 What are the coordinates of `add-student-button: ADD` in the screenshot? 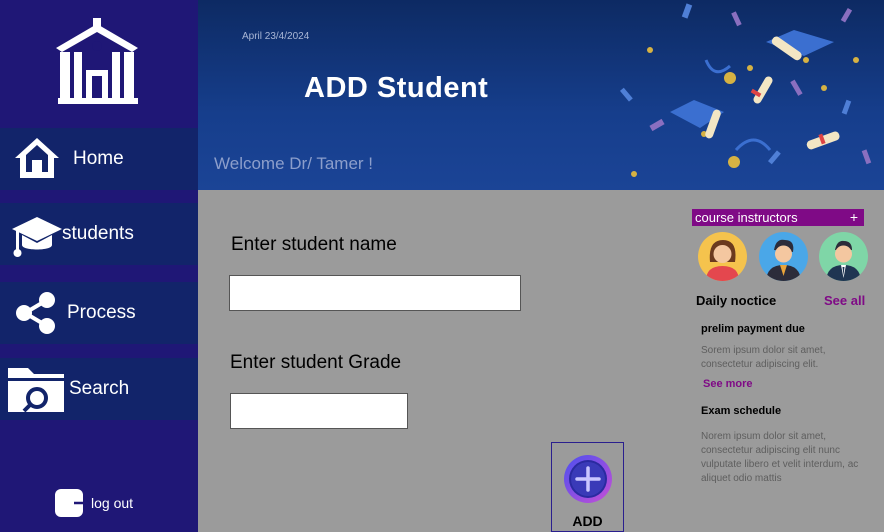 It's located at (587, 487).